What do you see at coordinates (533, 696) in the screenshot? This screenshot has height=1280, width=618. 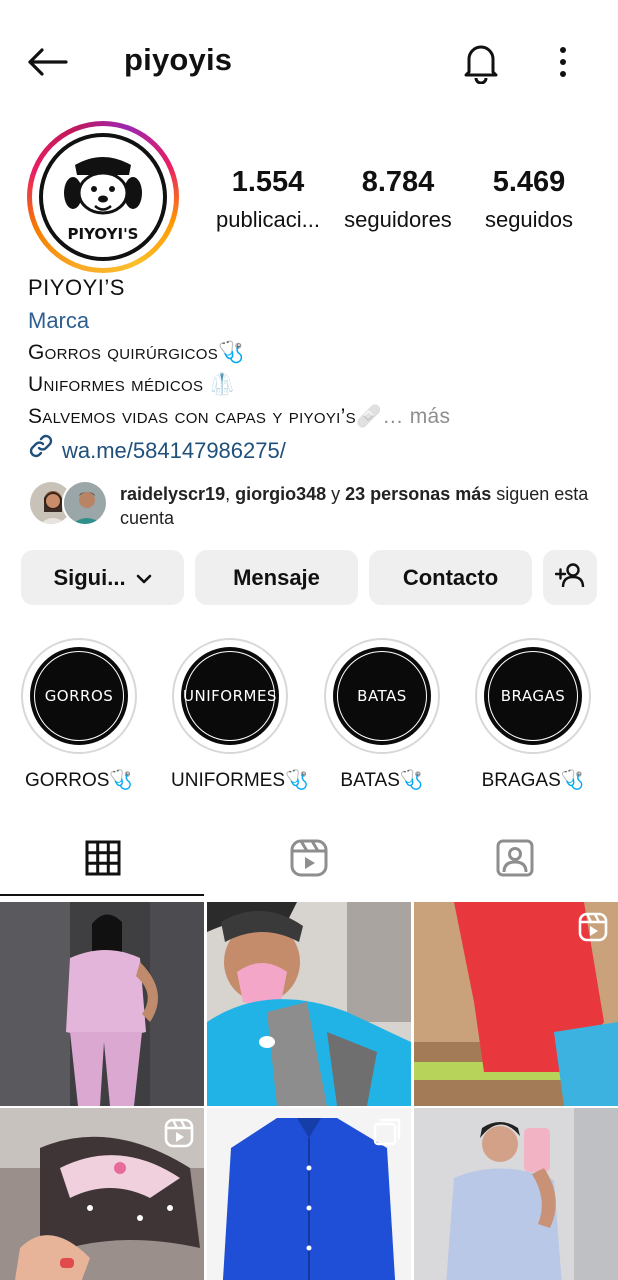 I see `highlight-cover-text: BRAGAS` at bounding box center [533, 696].